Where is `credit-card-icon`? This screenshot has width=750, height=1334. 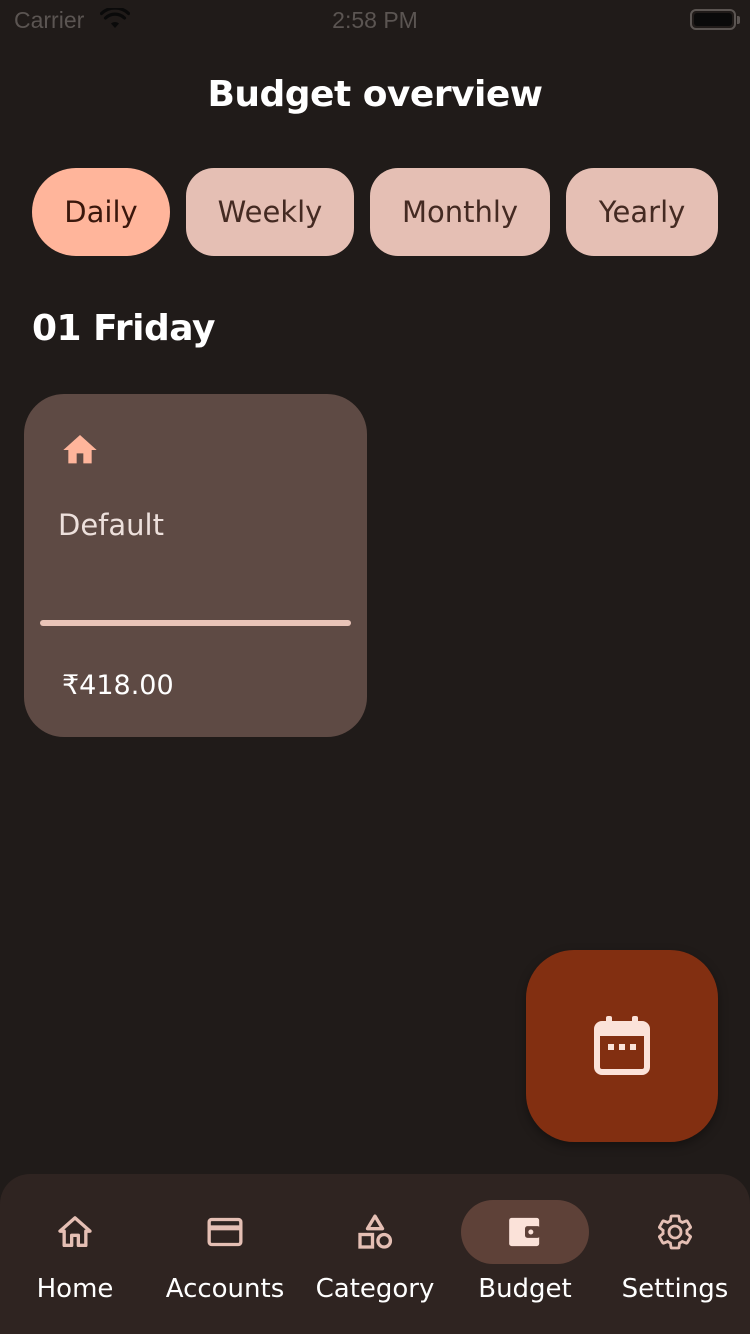 credit-card-icon is located at coordinates (225, 1232).